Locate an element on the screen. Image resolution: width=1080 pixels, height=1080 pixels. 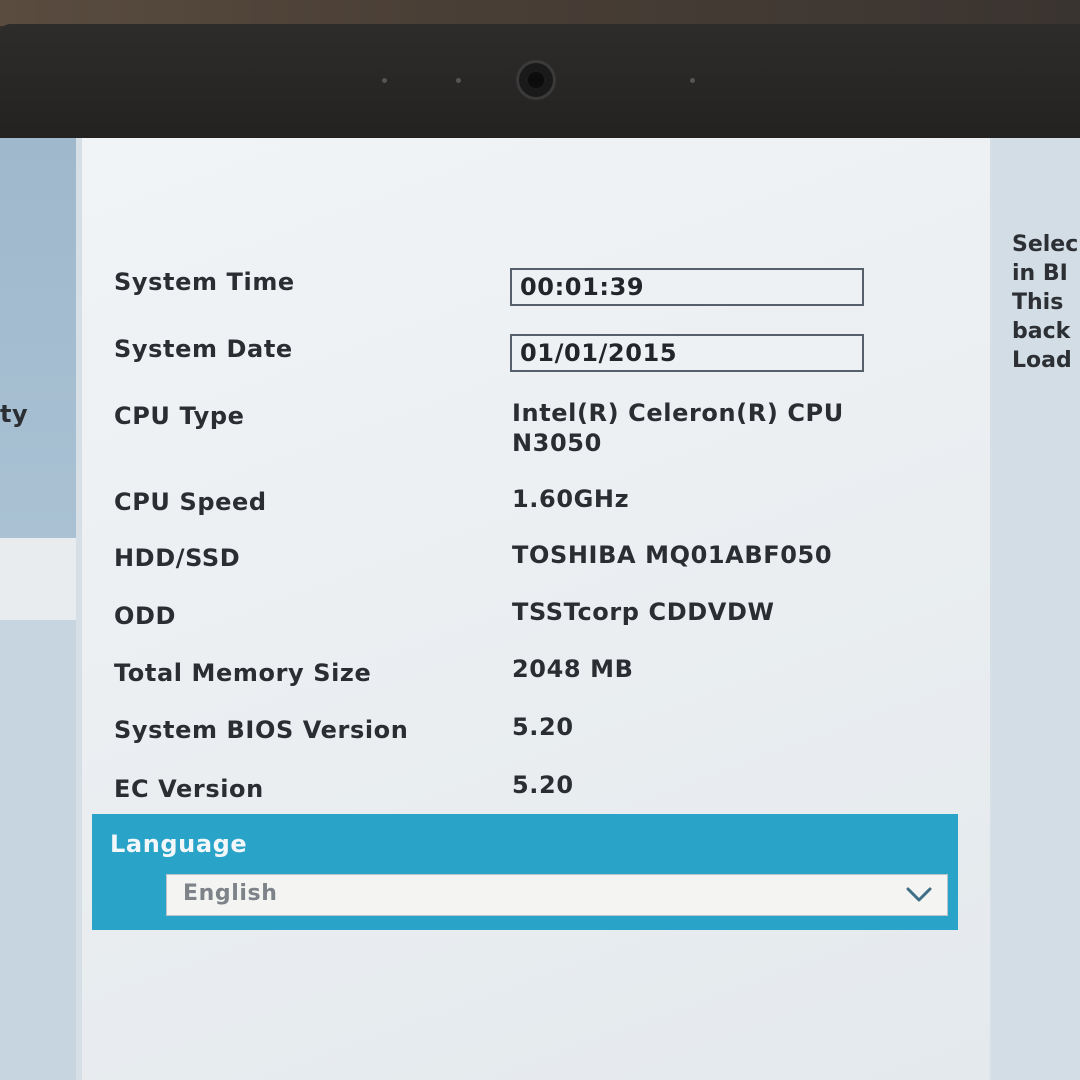
left-navigation: ty is located at coordinates (38, 609).